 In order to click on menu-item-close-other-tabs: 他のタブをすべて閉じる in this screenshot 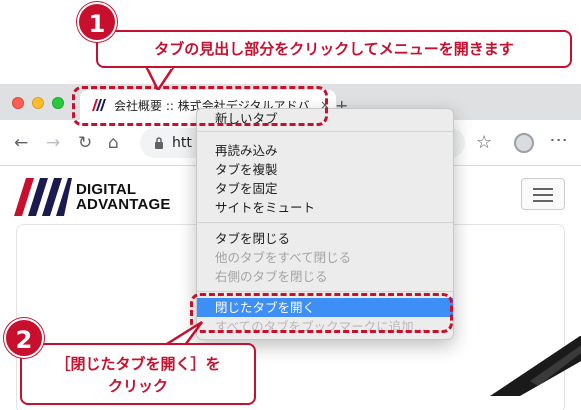, I will do `click(325, 257)`.